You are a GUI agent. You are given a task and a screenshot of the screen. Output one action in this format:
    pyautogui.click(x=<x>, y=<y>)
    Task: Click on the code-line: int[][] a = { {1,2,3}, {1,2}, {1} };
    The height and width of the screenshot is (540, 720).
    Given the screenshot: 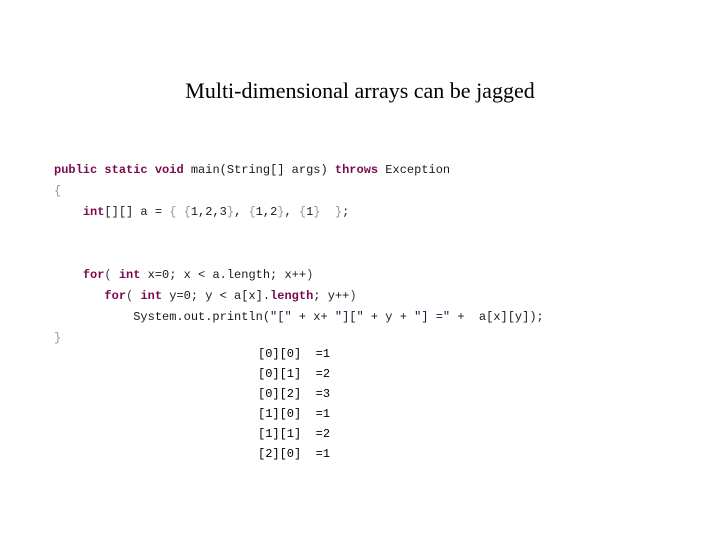 What is the action you would take?
    pyautogui.click(x=374, y=212)
    